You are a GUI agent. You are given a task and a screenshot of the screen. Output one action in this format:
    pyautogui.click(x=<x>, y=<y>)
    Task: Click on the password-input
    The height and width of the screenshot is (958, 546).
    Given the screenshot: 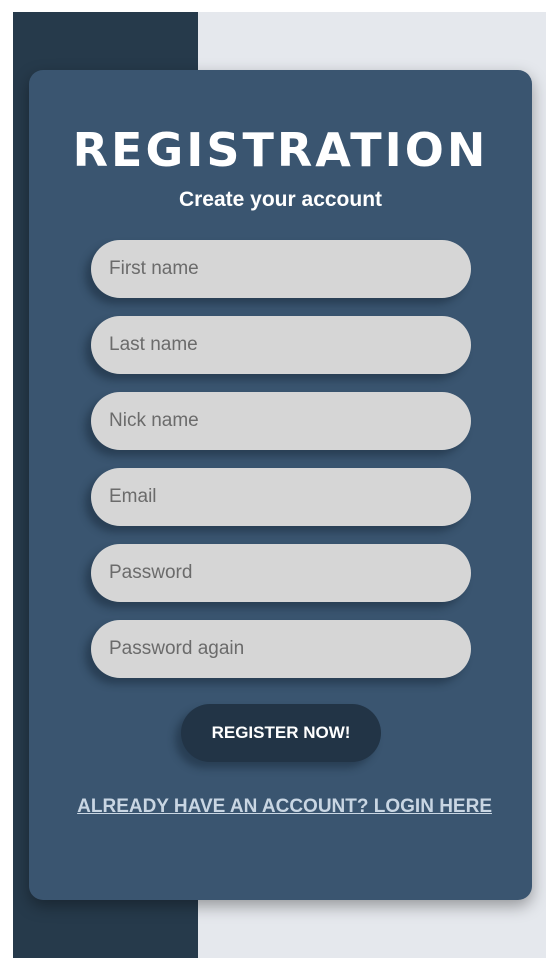 What is the action you would take?
    pyautogui.click(x=281, y=573)
    